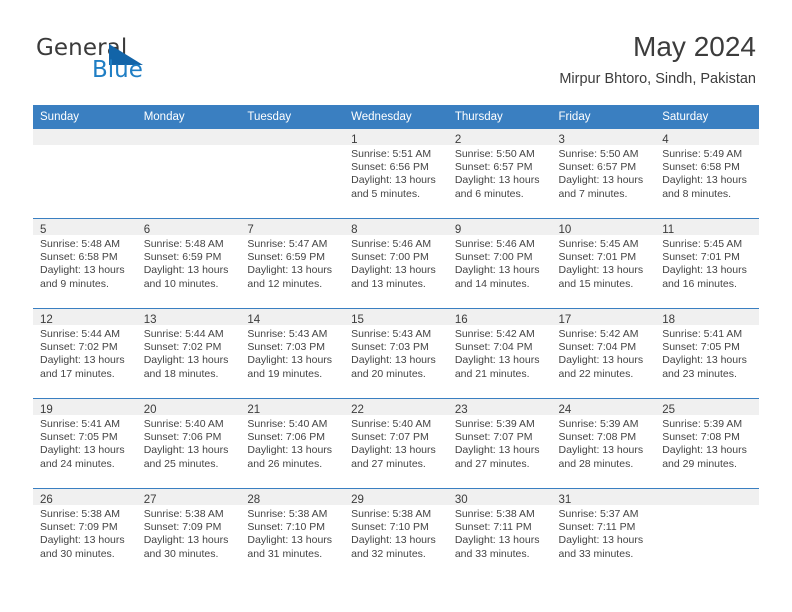 This screenshot has height=612, width=792. Describe the element at coordinates (388, 463) in the screenshot. I see `daylight-text-line2: and 27 minutes.` at that location.